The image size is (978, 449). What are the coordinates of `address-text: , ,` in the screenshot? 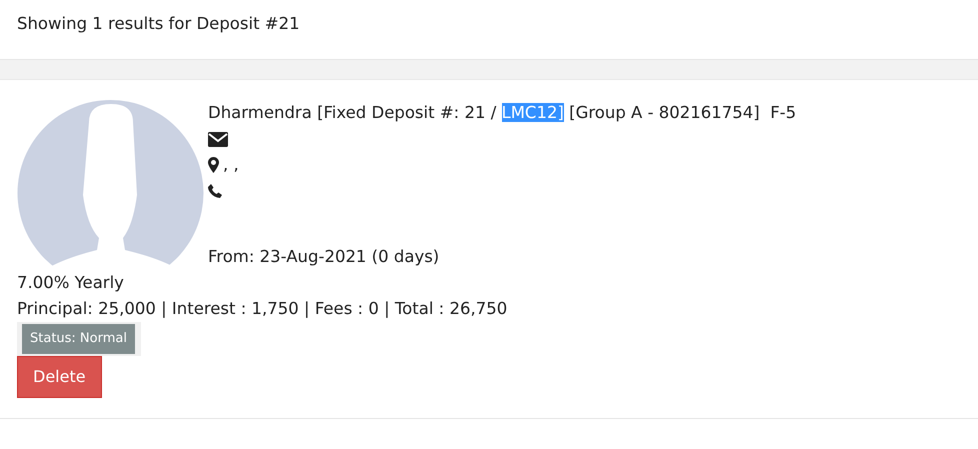 It's located at (231, 165).